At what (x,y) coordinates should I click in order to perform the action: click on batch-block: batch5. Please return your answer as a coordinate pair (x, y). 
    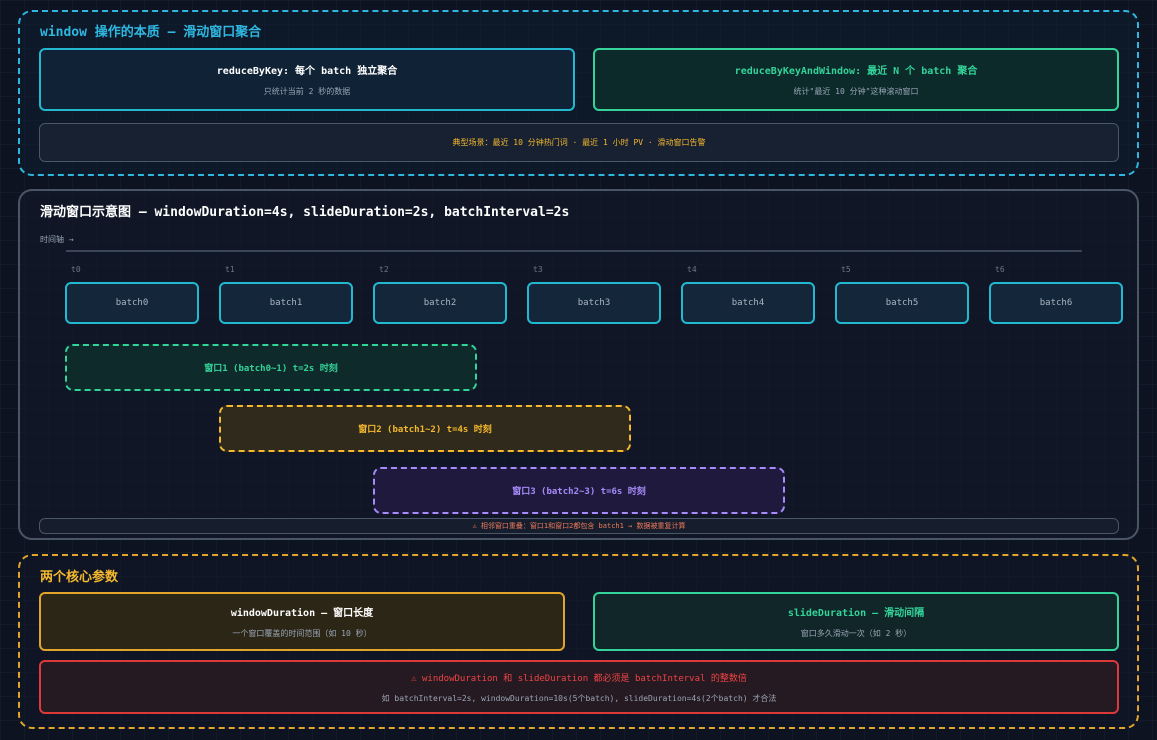
    Looking at the image, I should click on (902, 303).